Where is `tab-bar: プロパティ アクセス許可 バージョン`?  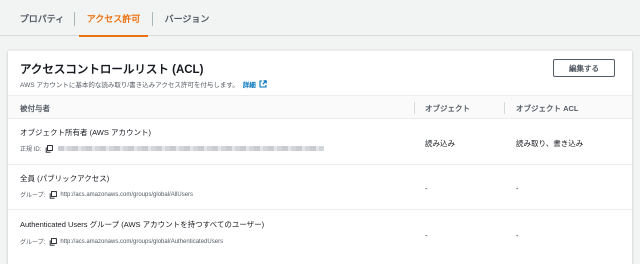 tab-bar: プロパティ アクセス許可 バージョン is located at coordinates (320, 18).